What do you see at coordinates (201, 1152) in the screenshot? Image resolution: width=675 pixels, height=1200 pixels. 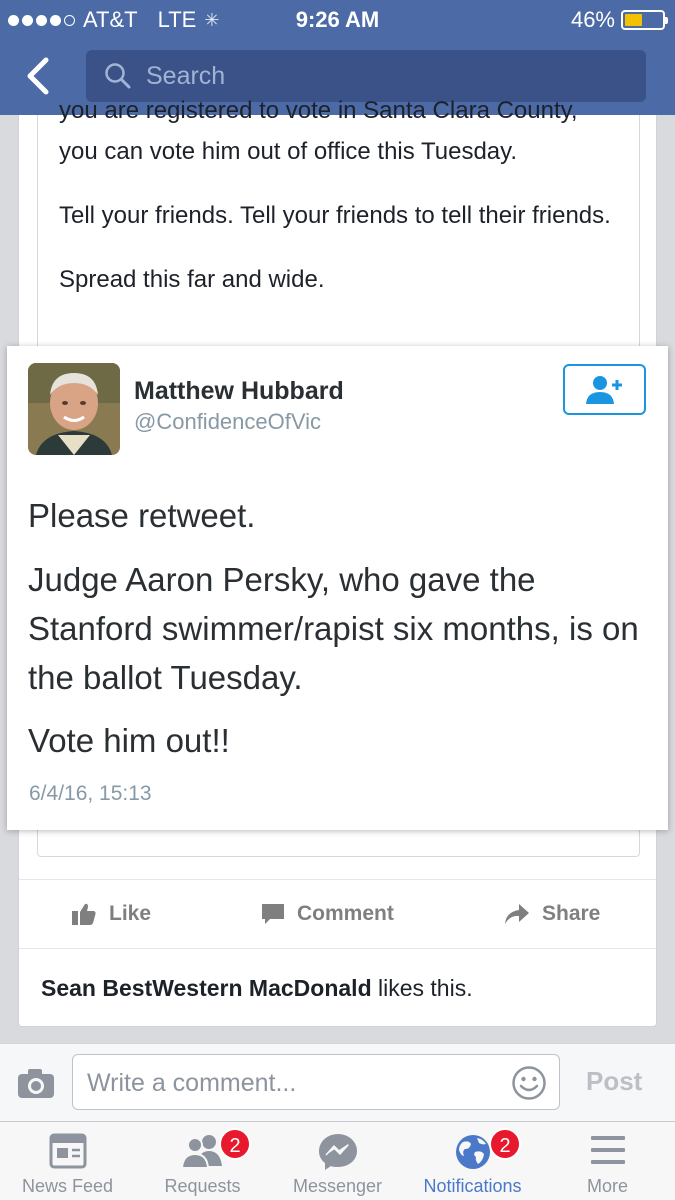 I see `friend-requests-icon` at bounding box center [201, 1152].